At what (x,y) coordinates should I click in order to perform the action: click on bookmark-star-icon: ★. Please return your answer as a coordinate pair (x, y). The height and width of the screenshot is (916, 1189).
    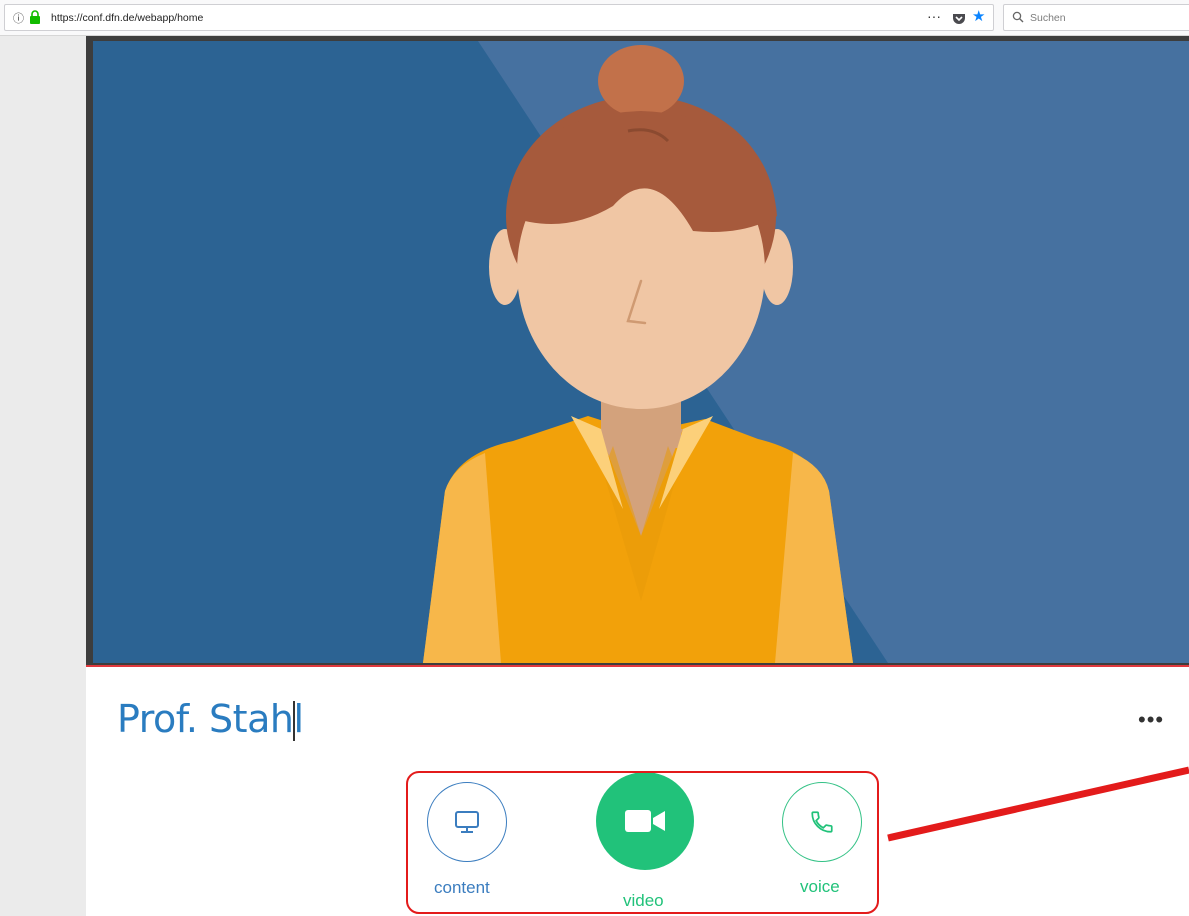
    Looking at the image, I should click on (978, 17).